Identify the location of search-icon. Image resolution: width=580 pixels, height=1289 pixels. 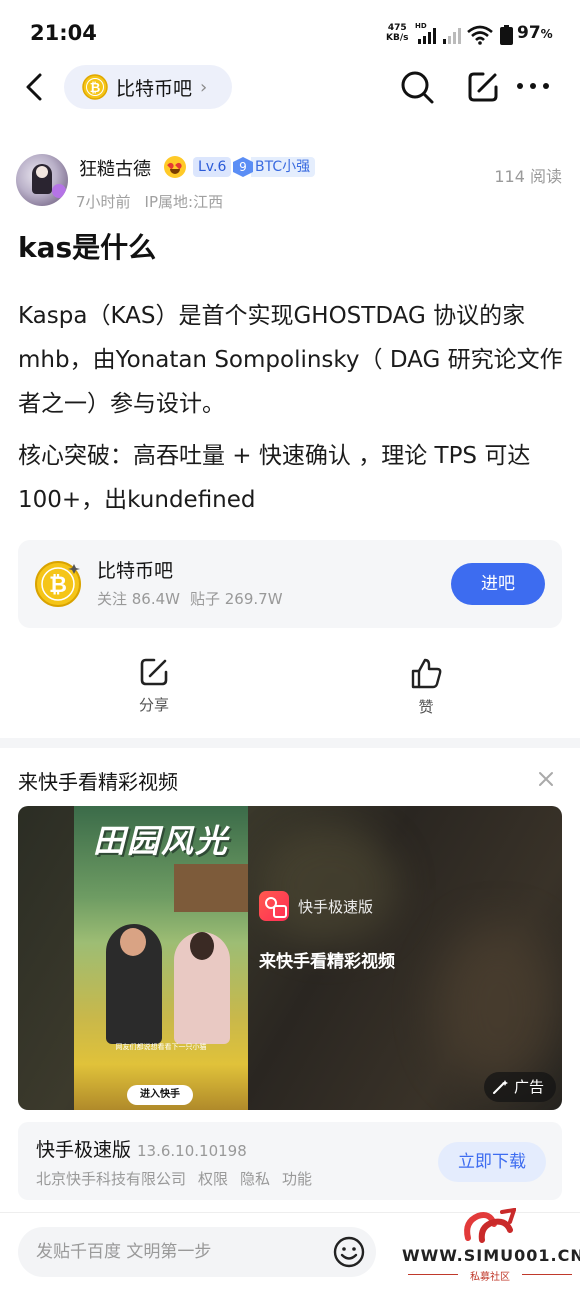
(417, 87).